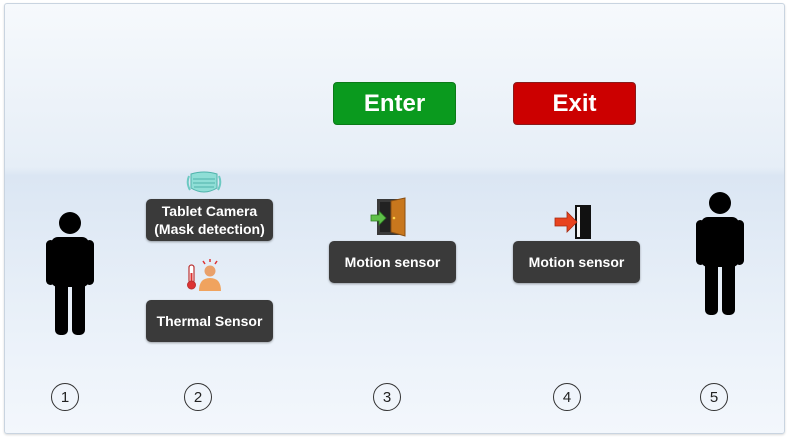 This screenshot has width=791, height=442. Describe the element at coordinates (388, 217) in the screenshot. I see `door-enter-icon` at that location.